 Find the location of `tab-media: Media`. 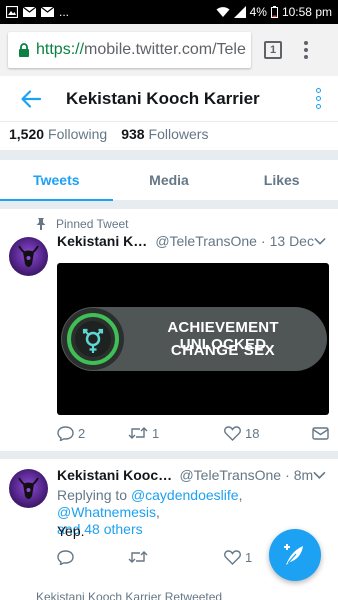

tab-media: Media is located at coordinates (169, 180).